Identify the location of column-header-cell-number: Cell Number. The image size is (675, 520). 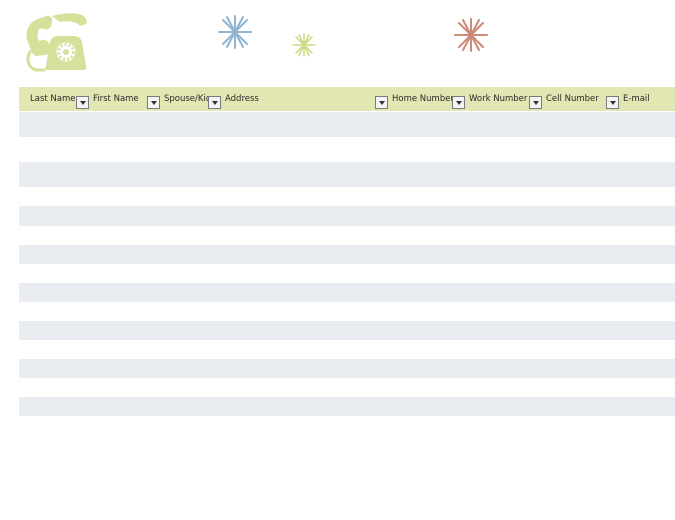
(577, 99).